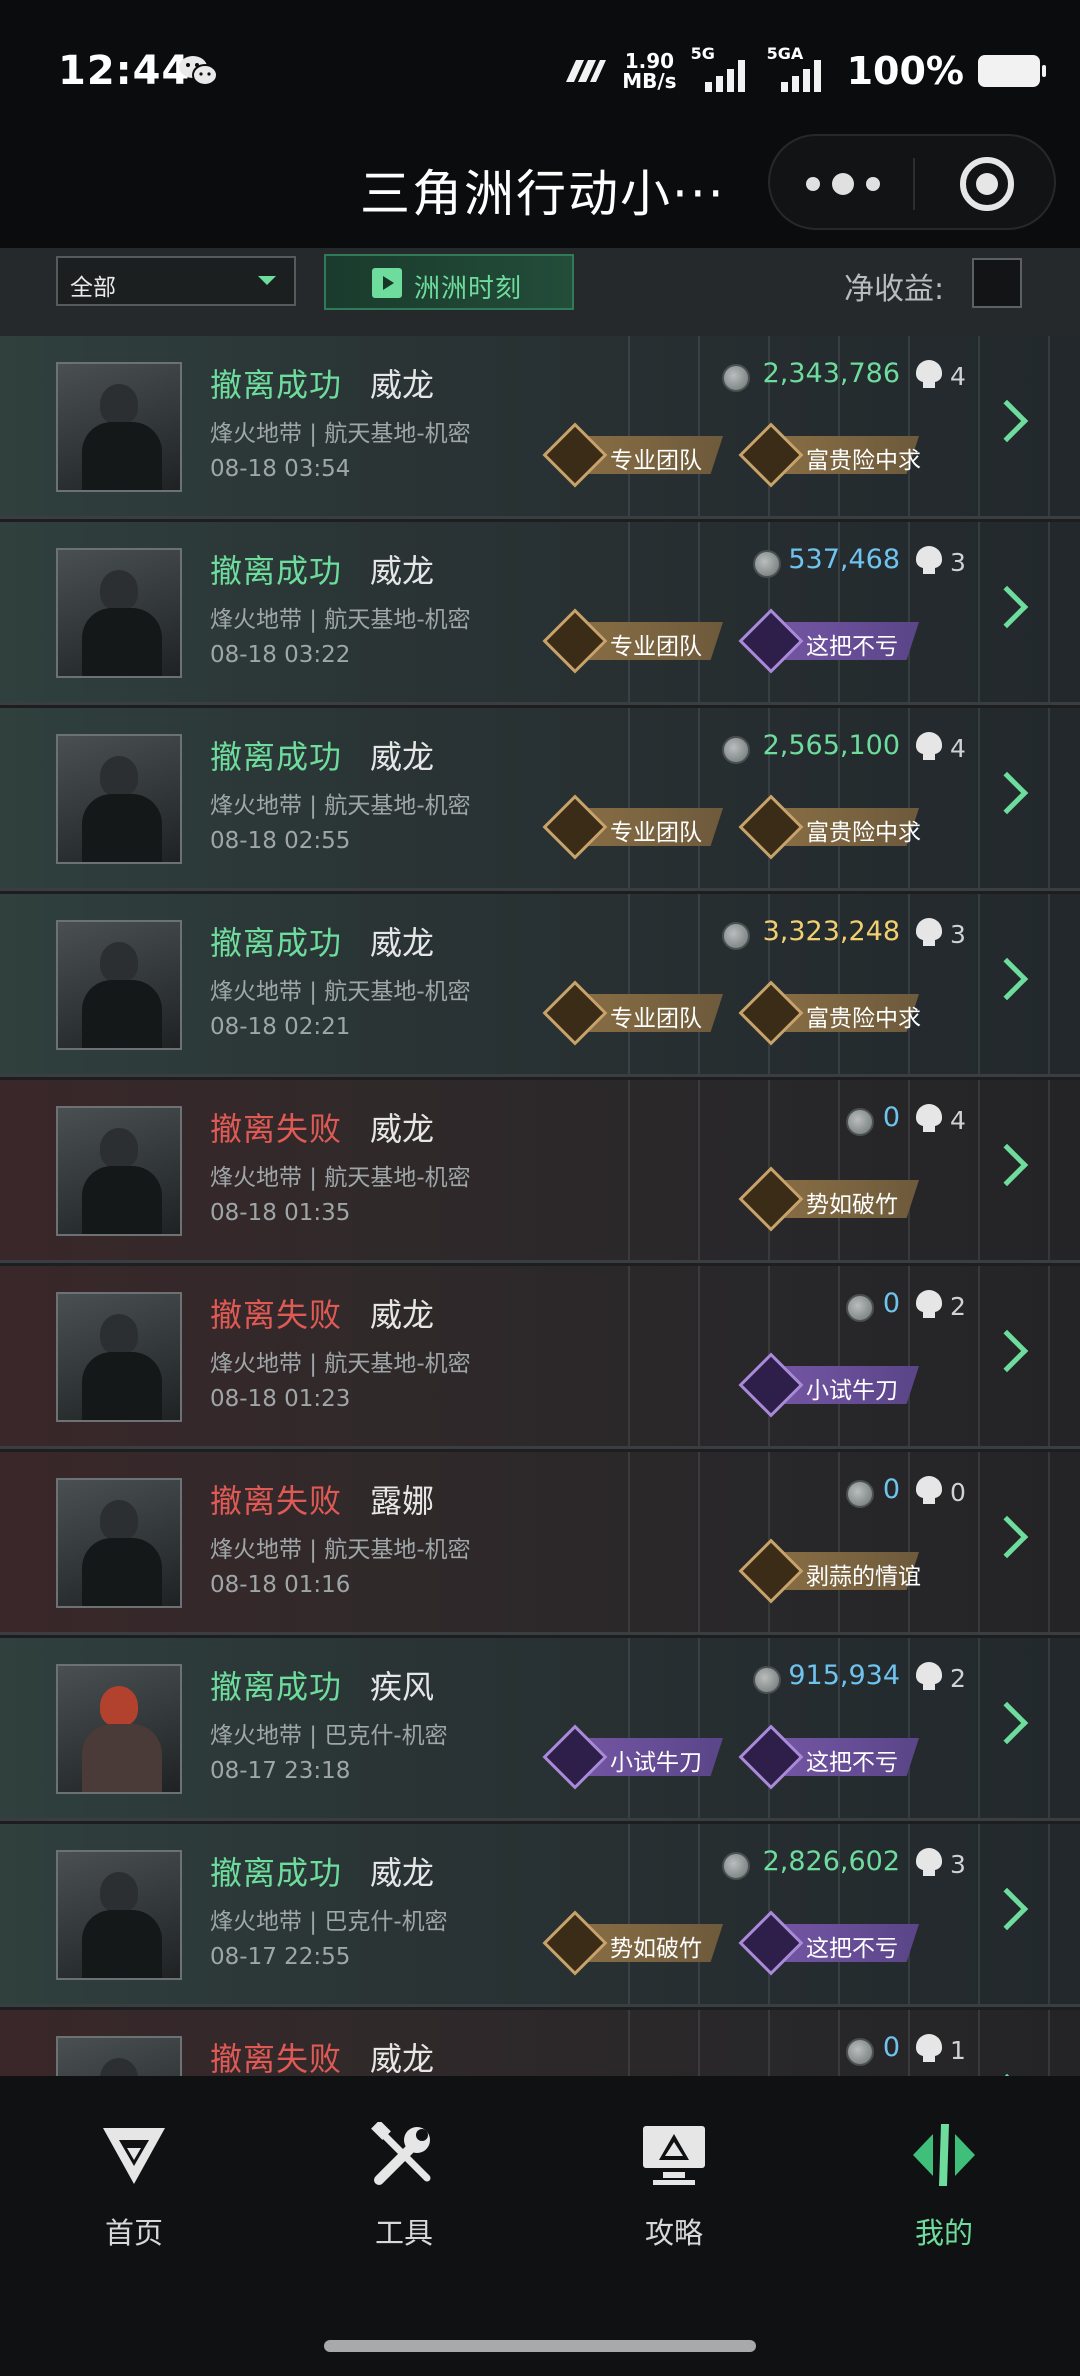 The width and height of the screenshot is (1080, 2376). Describe the element at coordinates (540, 1543) in the screenshot. I see `match-row: 撤离失败 露娜 烽火地带 | 航天基地-机密 08-18 01:16 0 0 剥蒜的情谊` at that location.